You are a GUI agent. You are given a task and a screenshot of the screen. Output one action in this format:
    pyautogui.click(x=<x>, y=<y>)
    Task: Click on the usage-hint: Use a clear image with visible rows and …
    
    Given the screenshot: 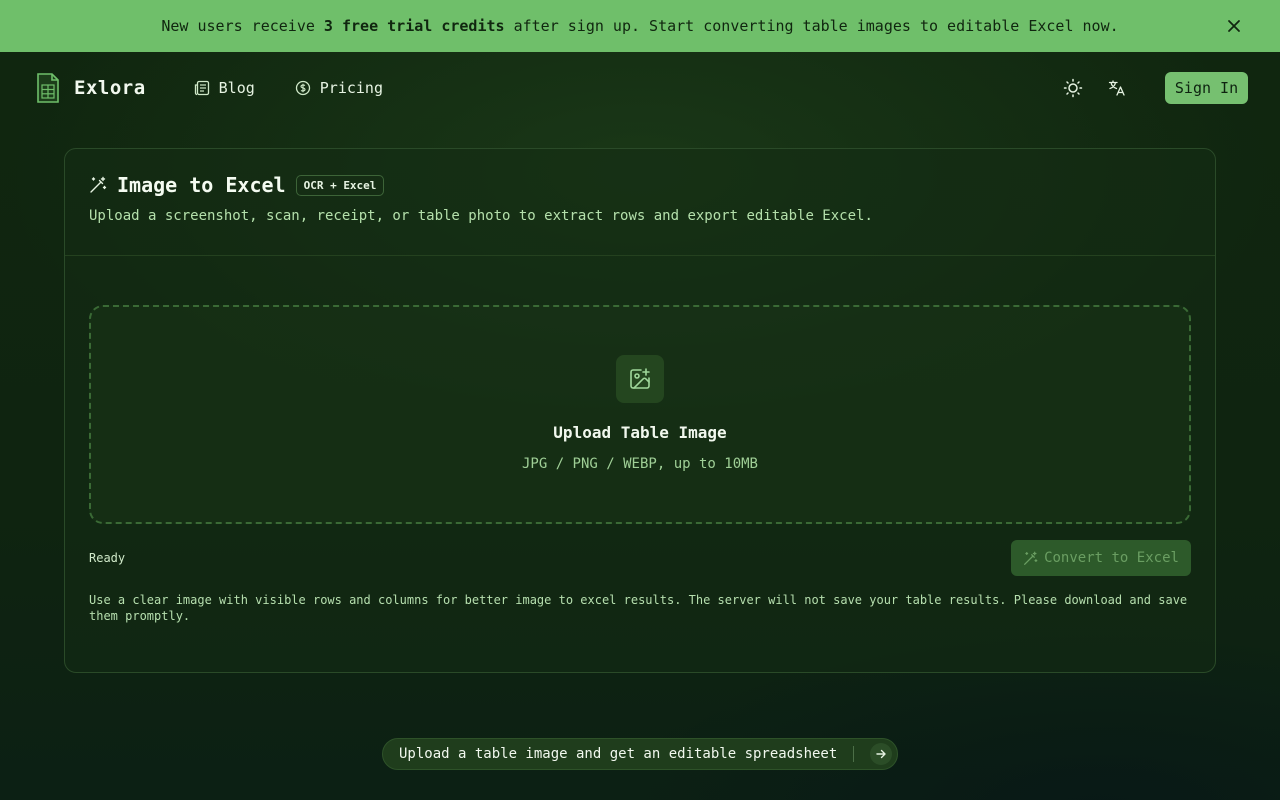 What is the action you would take?
    pyautogui.click(x=638, y=608)
    